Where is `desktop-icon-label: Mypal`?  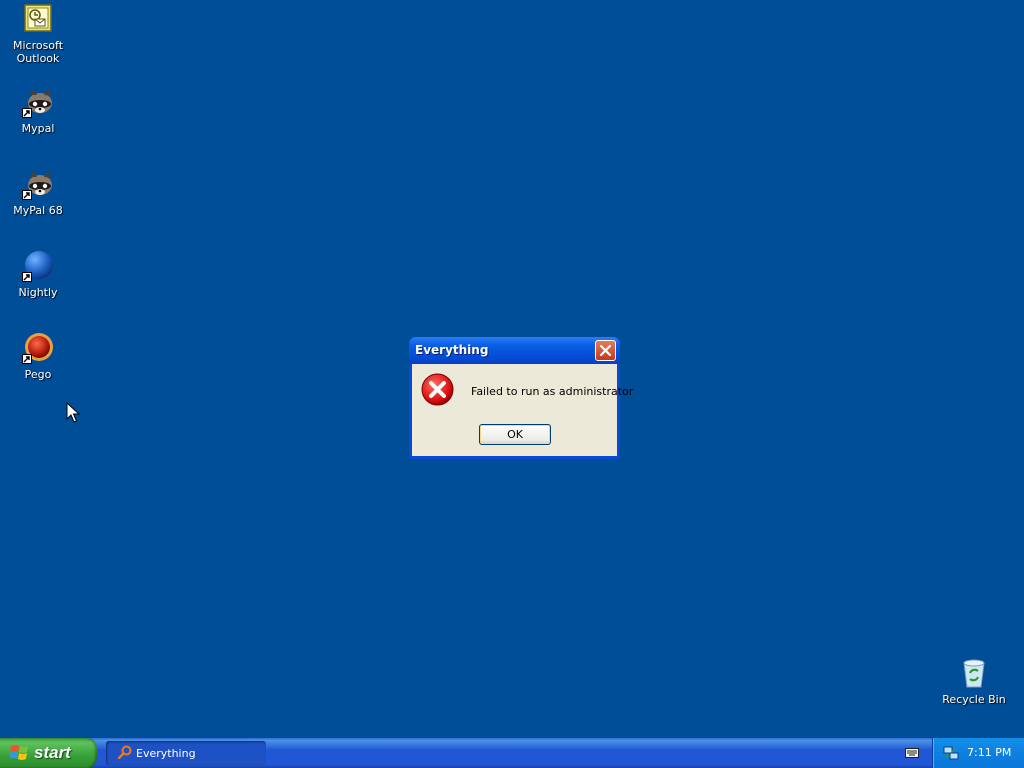
desktop-icon-label: Mypal is located at coordinates (38, 128).